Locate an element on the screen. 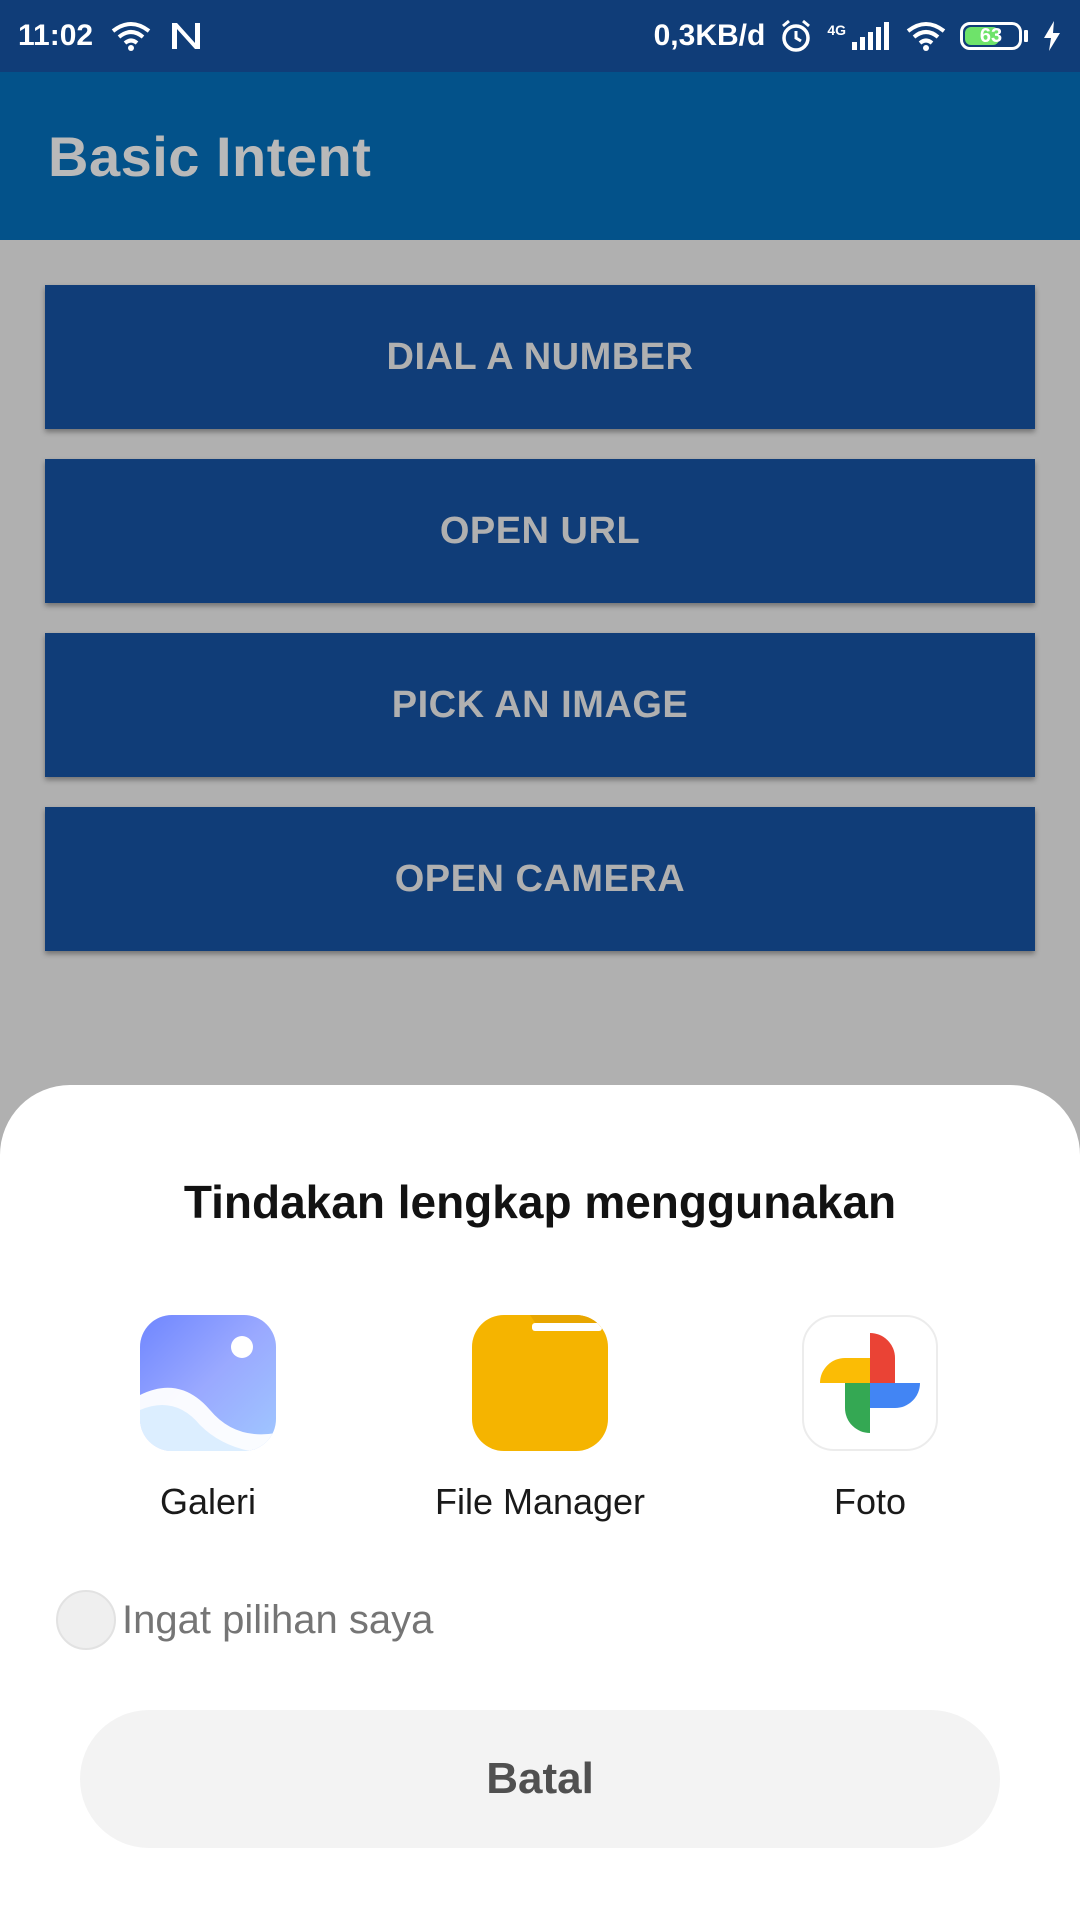 Image resolution: width=1080 pixels, height=1920 pixels. app-option-galeri: Galeri is located at coordinates (208, 1419).